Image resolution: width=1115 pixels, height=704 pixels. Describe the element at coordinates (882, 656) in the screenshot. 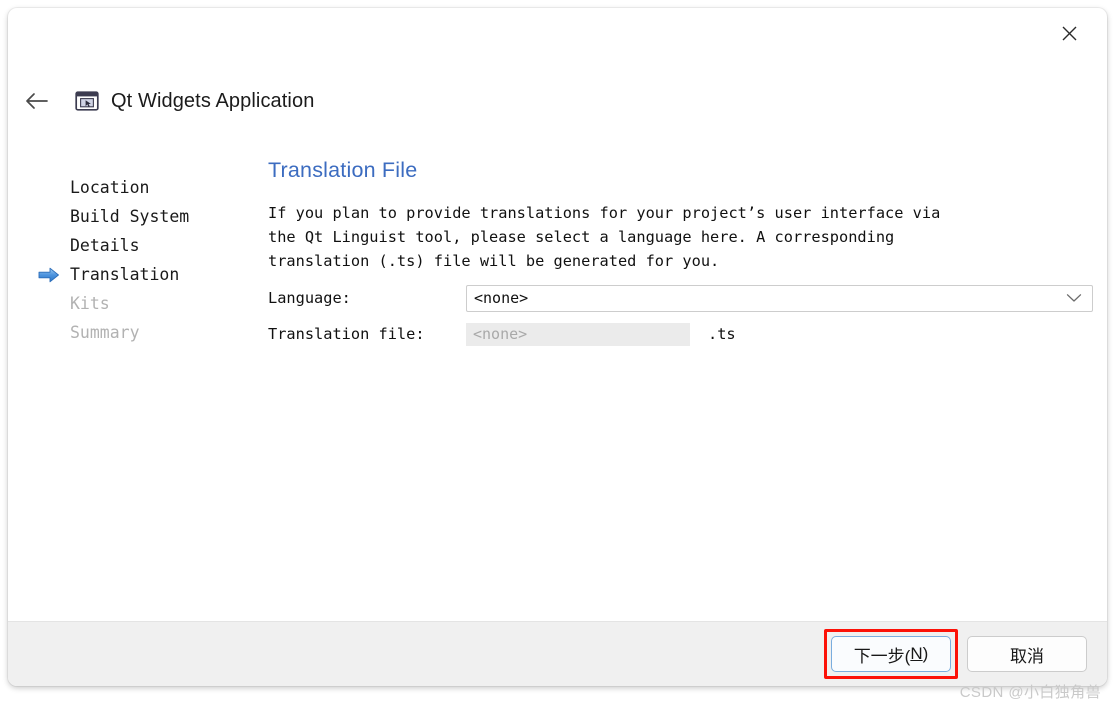

I see `next-button-label-prefix: 下一步(` at that location.